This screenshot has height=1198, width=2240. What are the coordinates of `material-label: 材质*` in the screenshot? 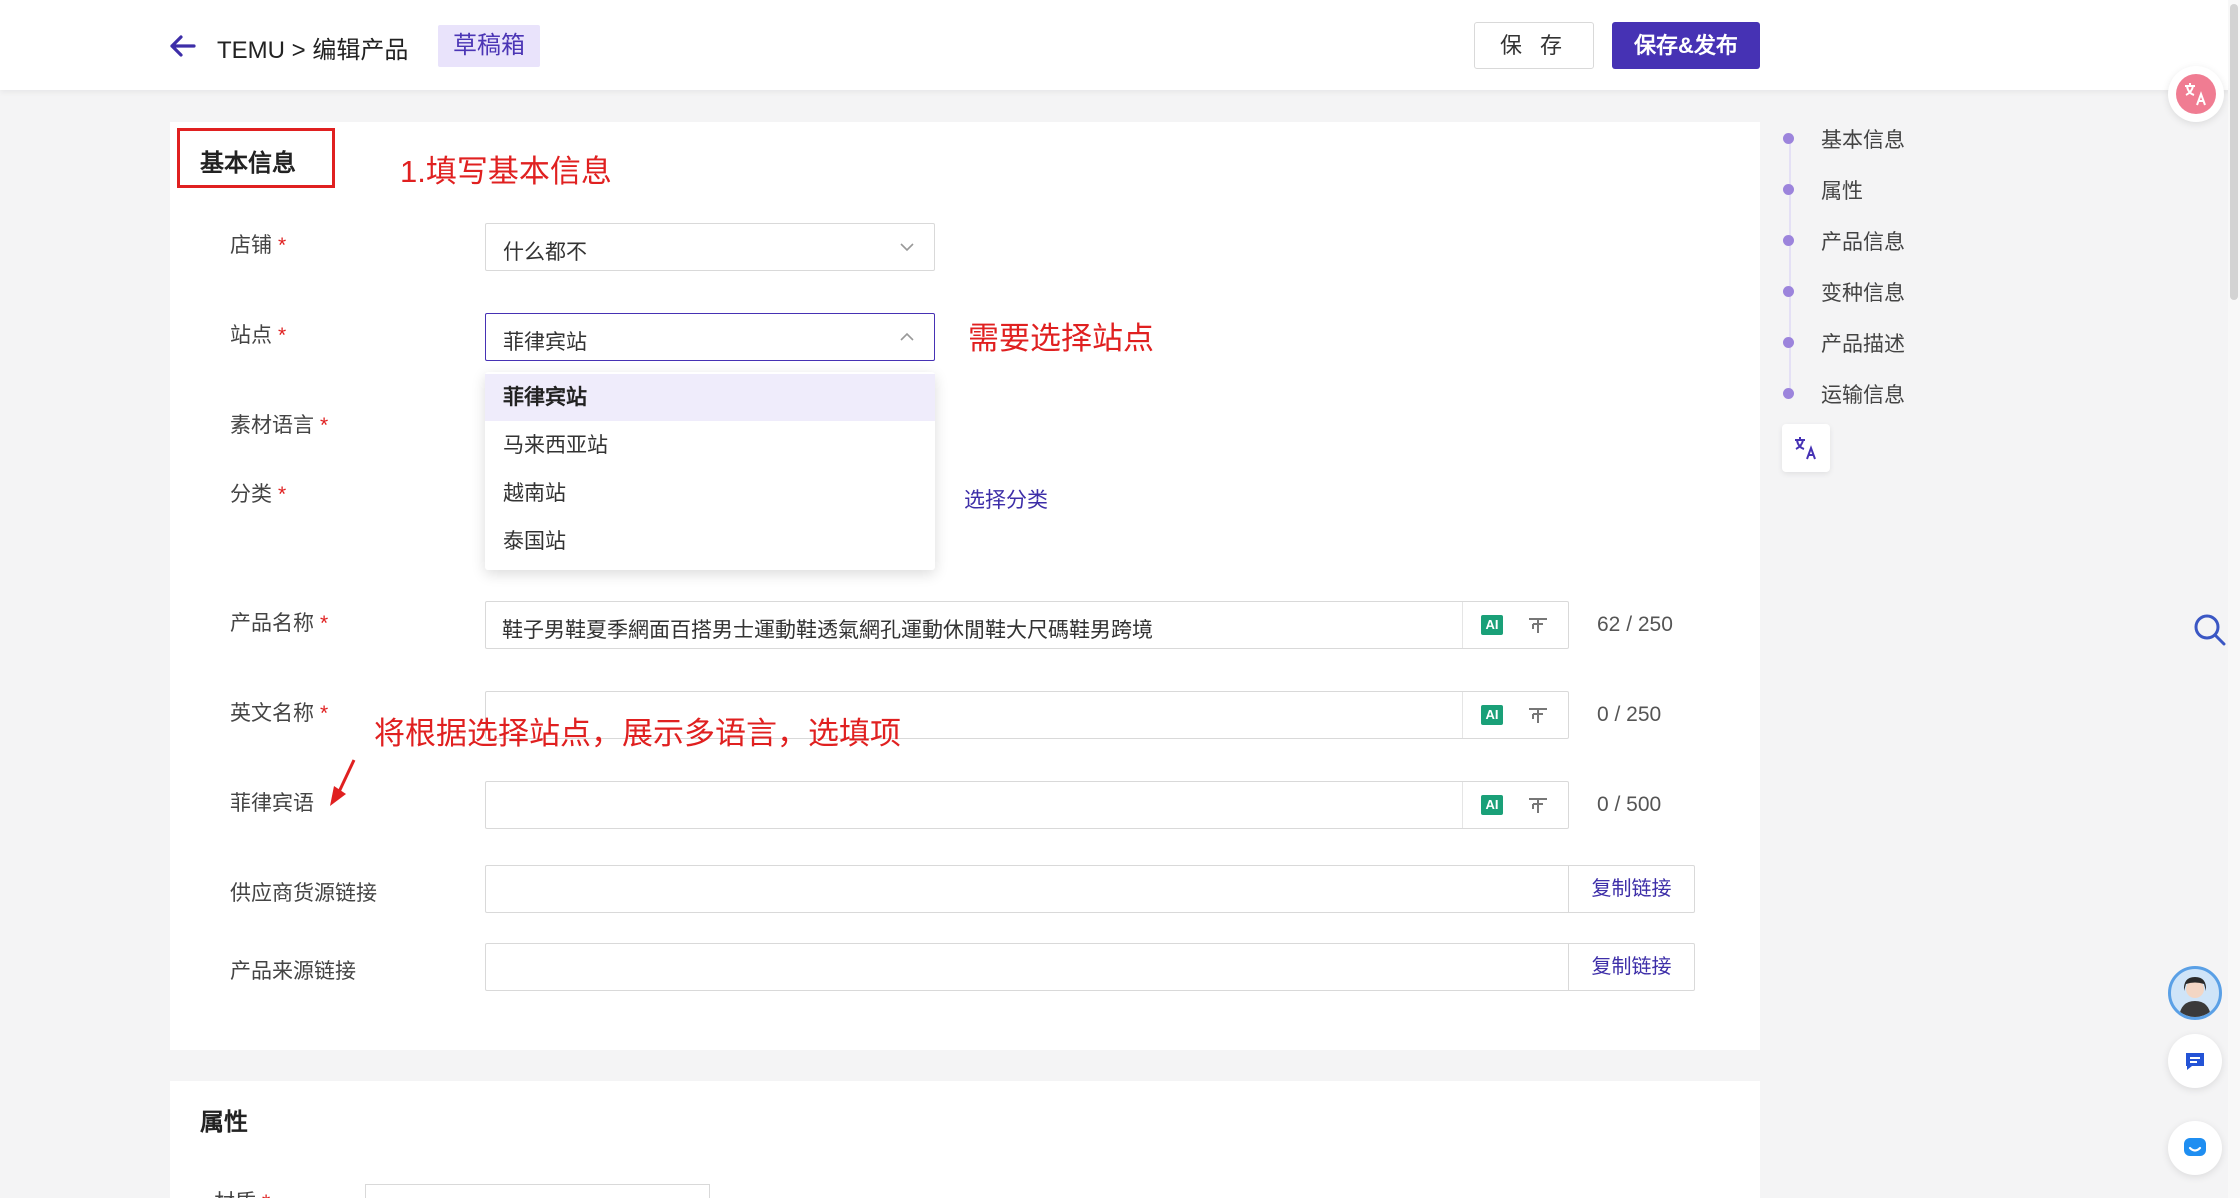 It's located at (242, 1192).